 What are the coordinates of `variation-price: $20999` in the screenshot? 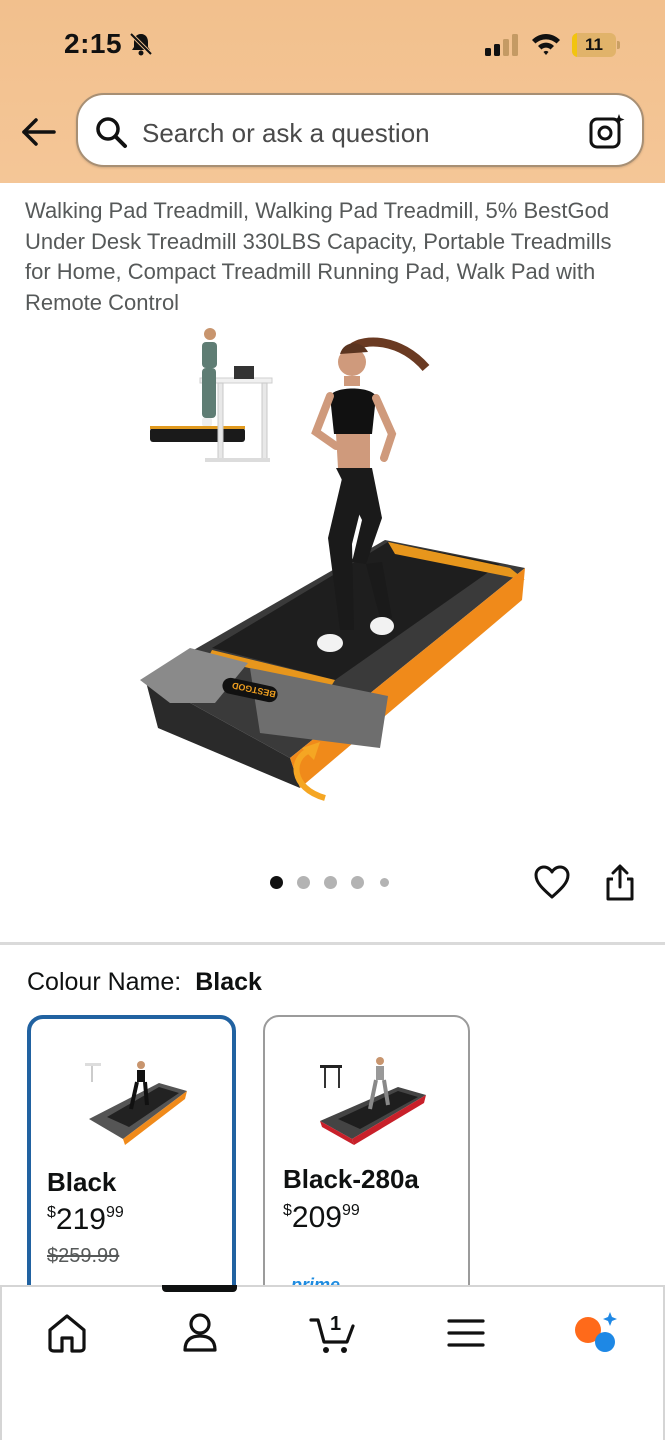 It's located at (321, 1217).